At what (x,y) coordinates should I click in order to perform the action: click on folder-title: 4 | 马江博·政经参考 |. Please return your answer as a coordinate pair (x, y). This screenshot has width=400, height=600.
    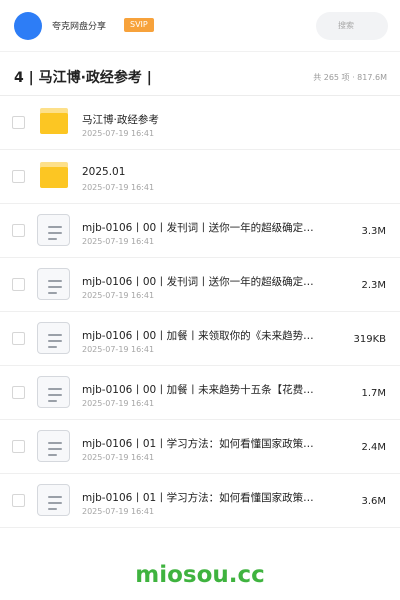
    Looking at the image, I should click on (83, 78).